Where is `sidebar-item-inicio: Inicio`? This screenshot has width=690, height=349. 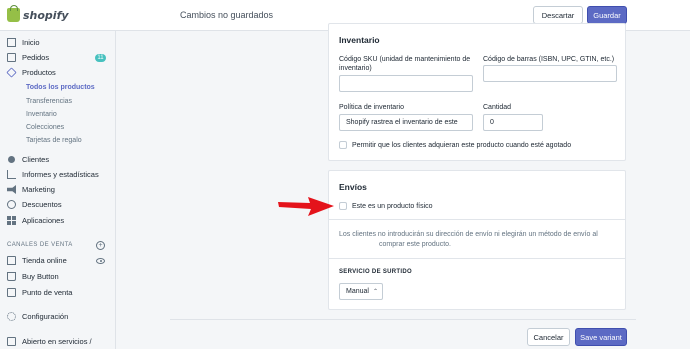 sidebar-item-inicio: Inicio is located at coordinates (23, 42).